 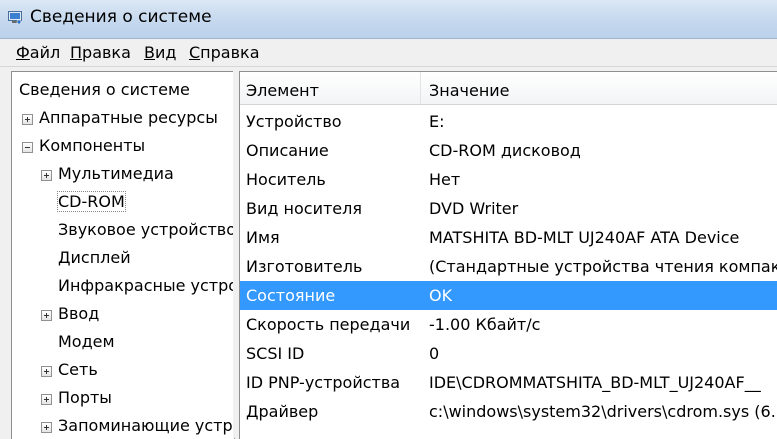 I want to click on menu-bar: Файл Правка Вид Справка, so click(x=388, y=53).